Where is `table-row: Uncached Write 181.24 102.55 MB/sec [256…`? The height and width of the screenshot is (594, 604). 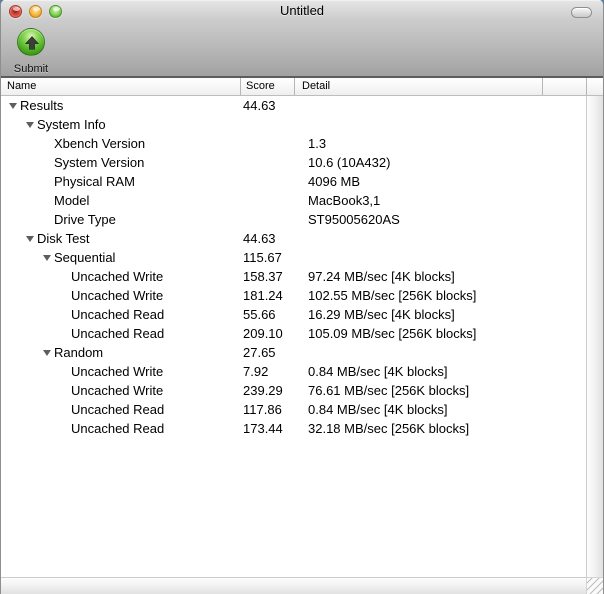 table-row: Uncached Write 181.24 102.55 MB/sec [256… is located at coordinates (293, 295).